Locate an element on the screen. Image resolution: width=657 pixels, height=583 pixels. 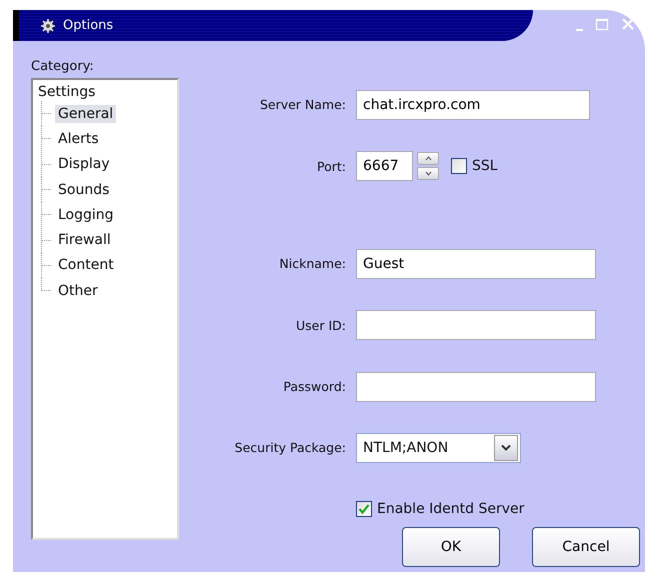
tree-item: General is located at coordinates (85, 113).